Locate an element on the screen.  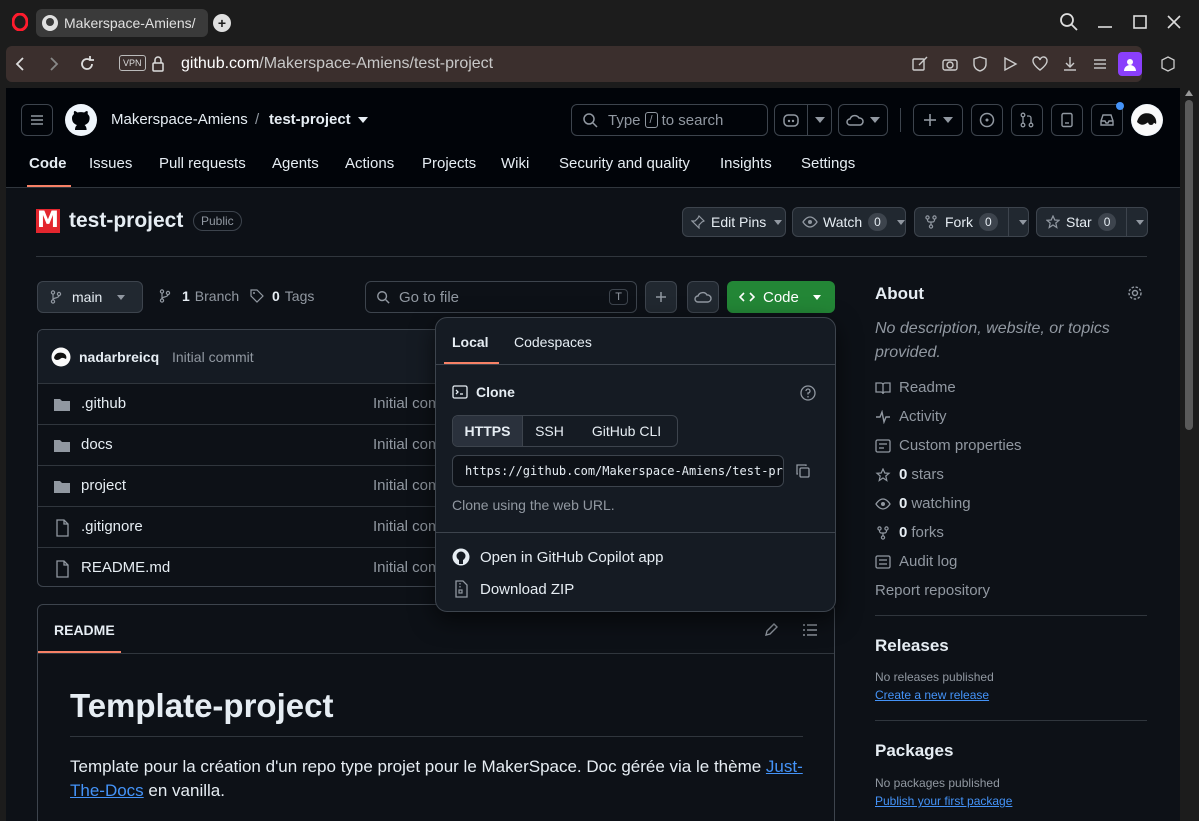
vpn-badge: VPN is located at coordinates (132, 63).